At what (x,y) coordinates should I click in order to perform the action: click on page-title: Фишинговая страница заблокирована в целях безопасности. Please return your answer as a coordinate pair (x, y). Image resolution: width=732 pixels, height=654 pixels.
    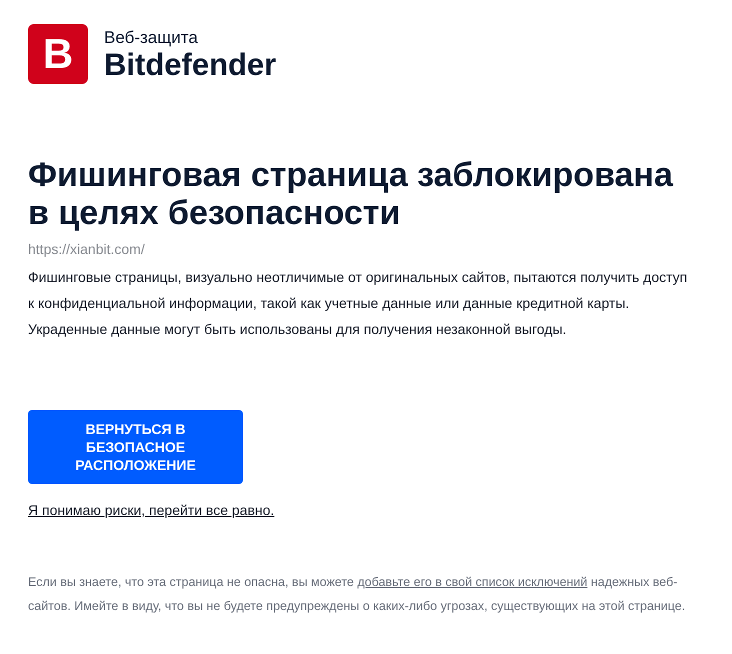
    Looking at the image, I should click on (351, 194).